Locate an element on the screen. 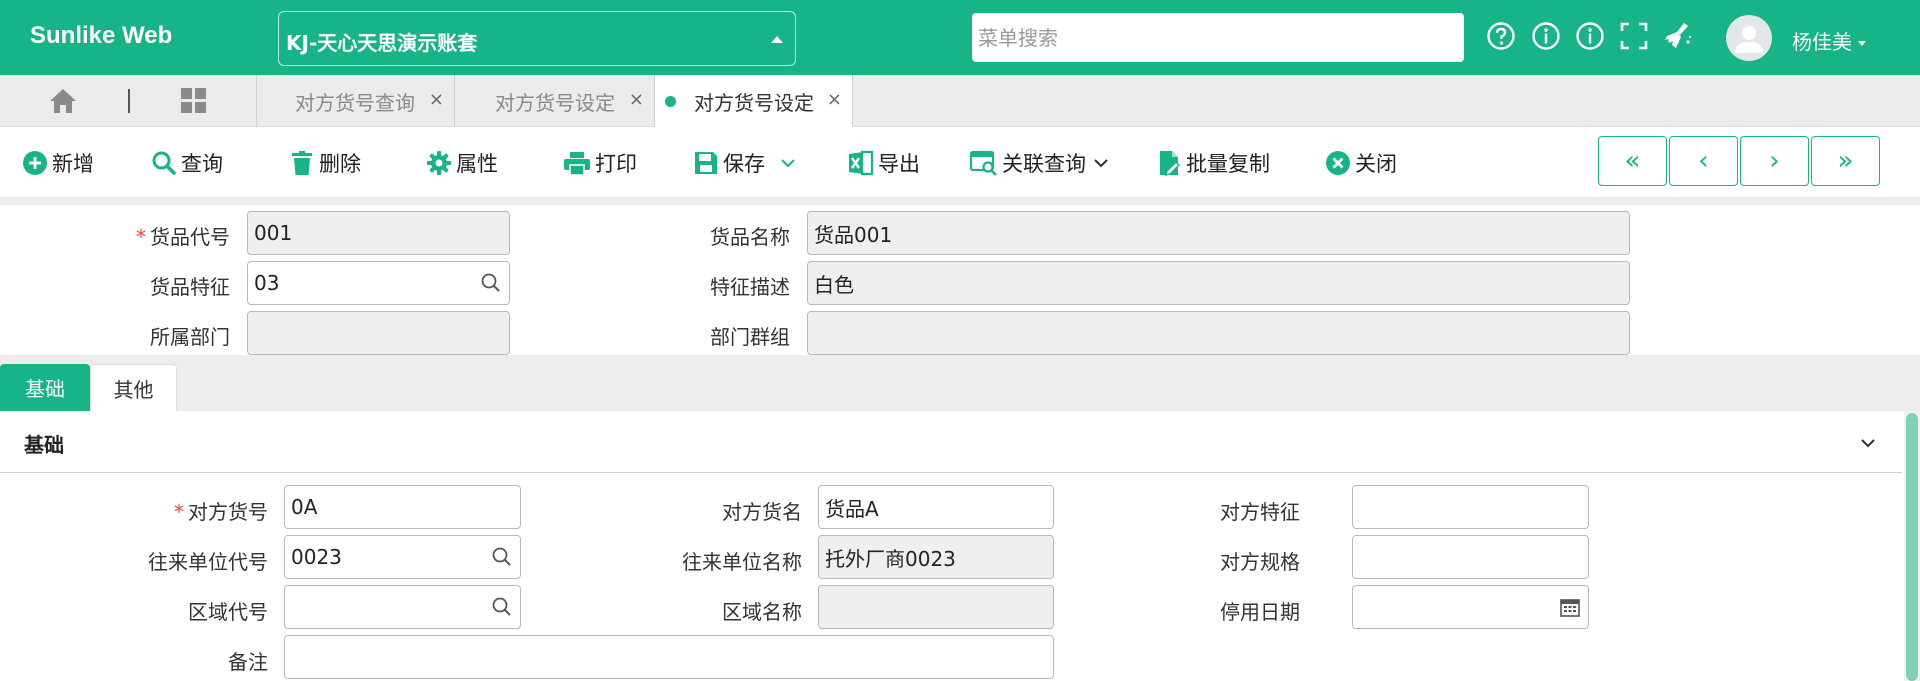 This screenshot has height=681, width=1920. properties-button: 属性 is located at coordinates (462, 163).